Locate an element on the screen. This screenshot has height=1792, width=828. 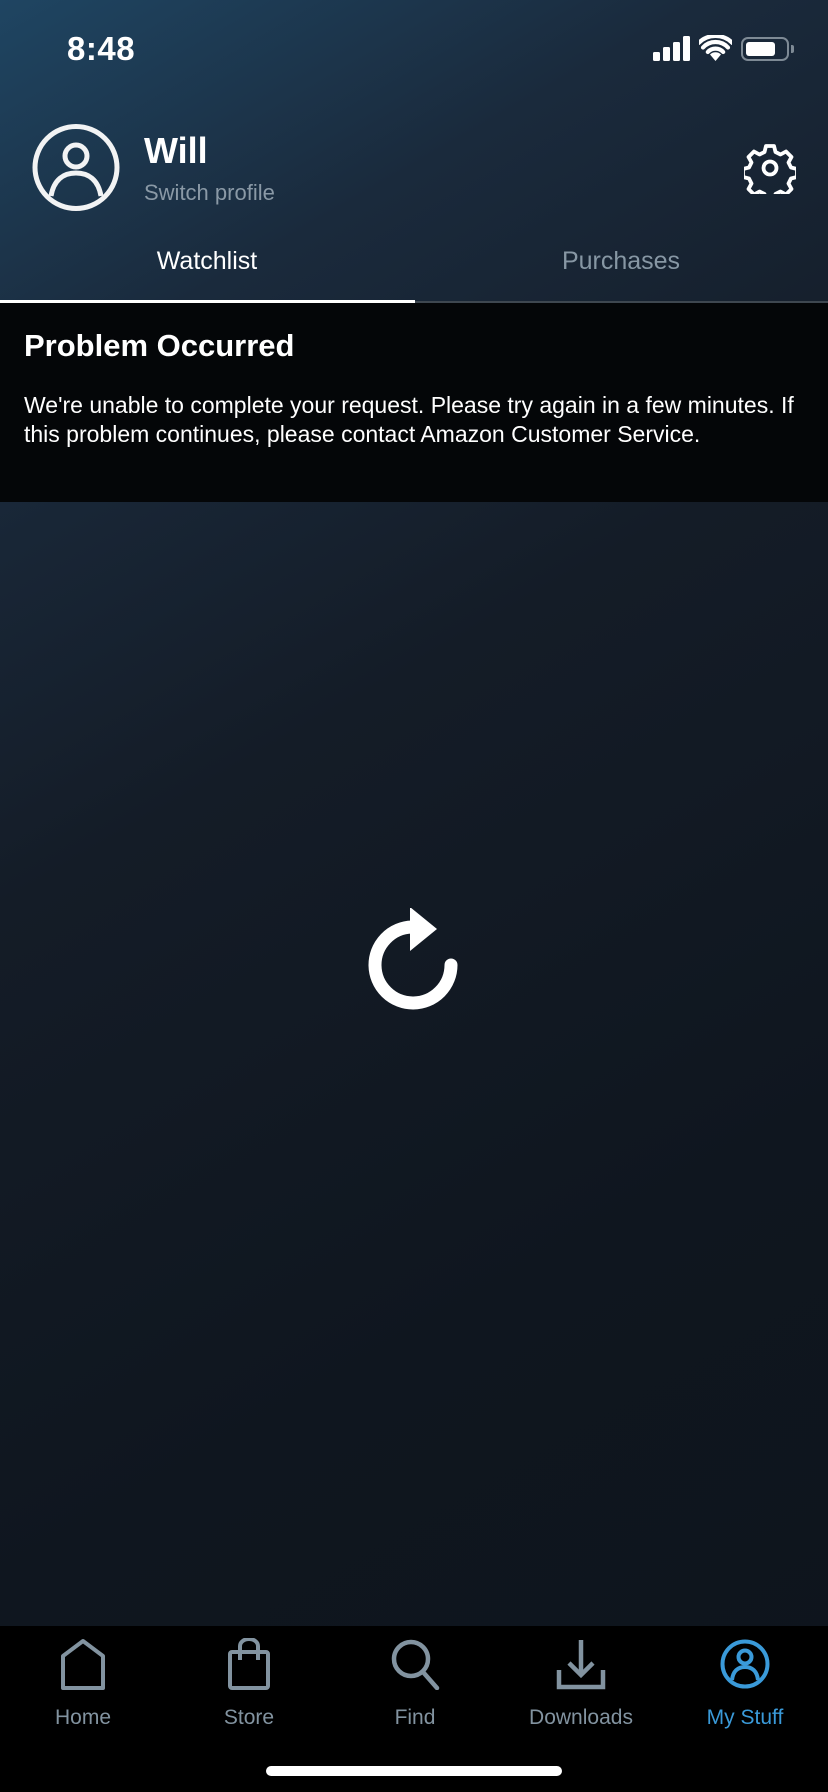
nav-my-stuff: My Stuff is located at coordinates (745, 1681).